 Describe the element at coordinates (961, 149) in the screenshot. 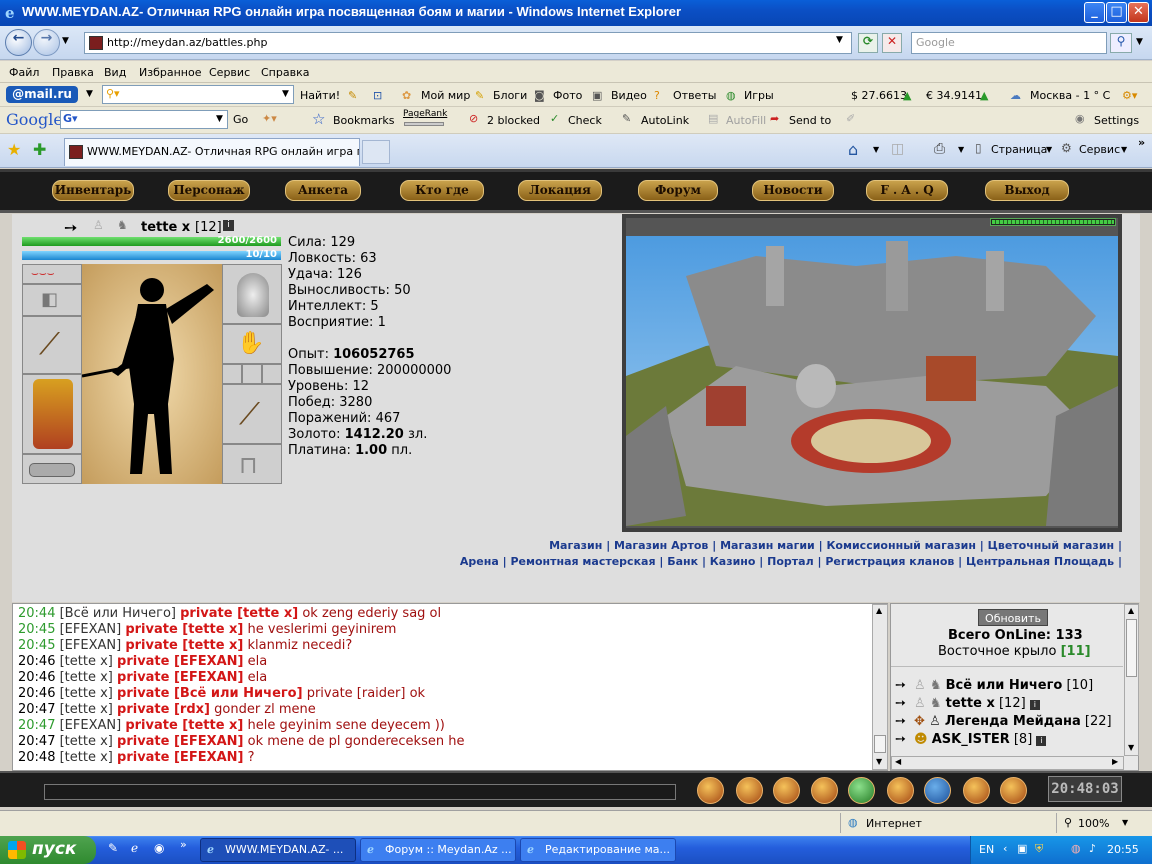

I see `print-dropdown-icon: ▼` at that location.